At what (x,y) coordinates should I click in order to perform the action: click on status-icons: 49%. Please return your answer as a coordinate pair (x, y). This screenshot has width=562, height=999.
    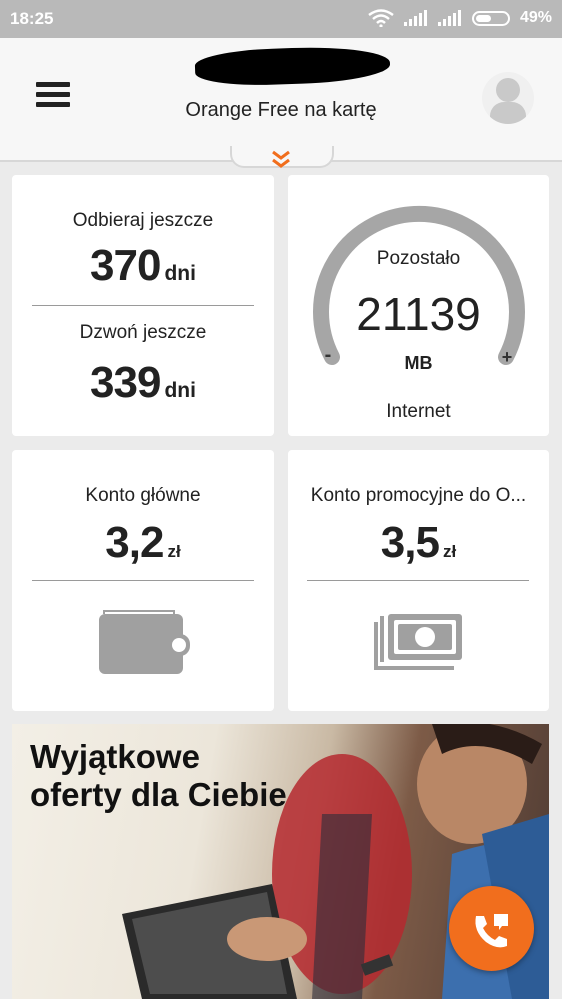
    Looking at the image, I should click on (460, 18).